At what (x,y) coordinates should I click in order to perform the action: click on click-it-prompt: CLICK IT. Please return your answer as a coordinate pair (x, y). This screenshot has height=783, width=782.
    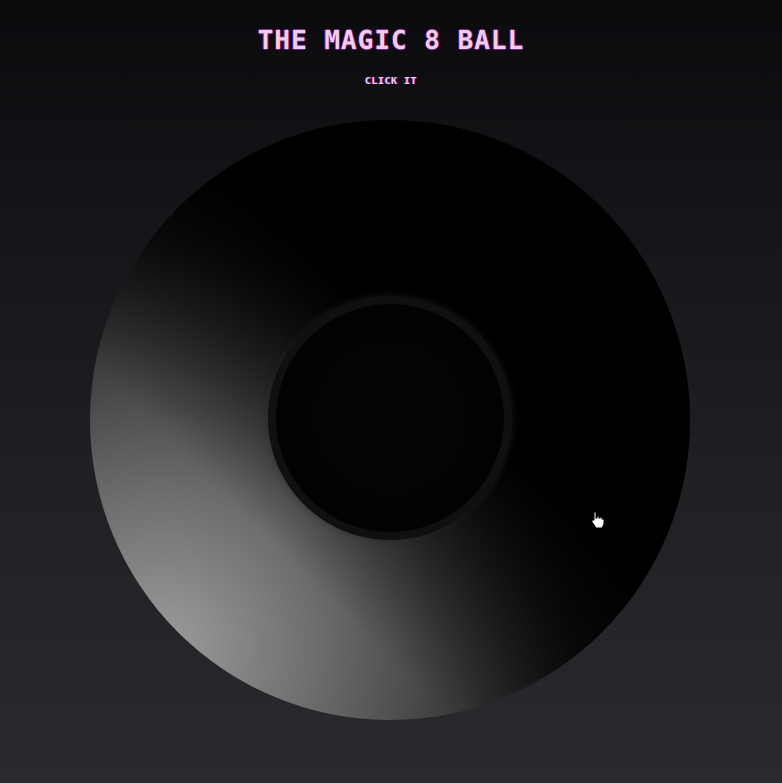
    Looking at the image, I should click on (391, 81).